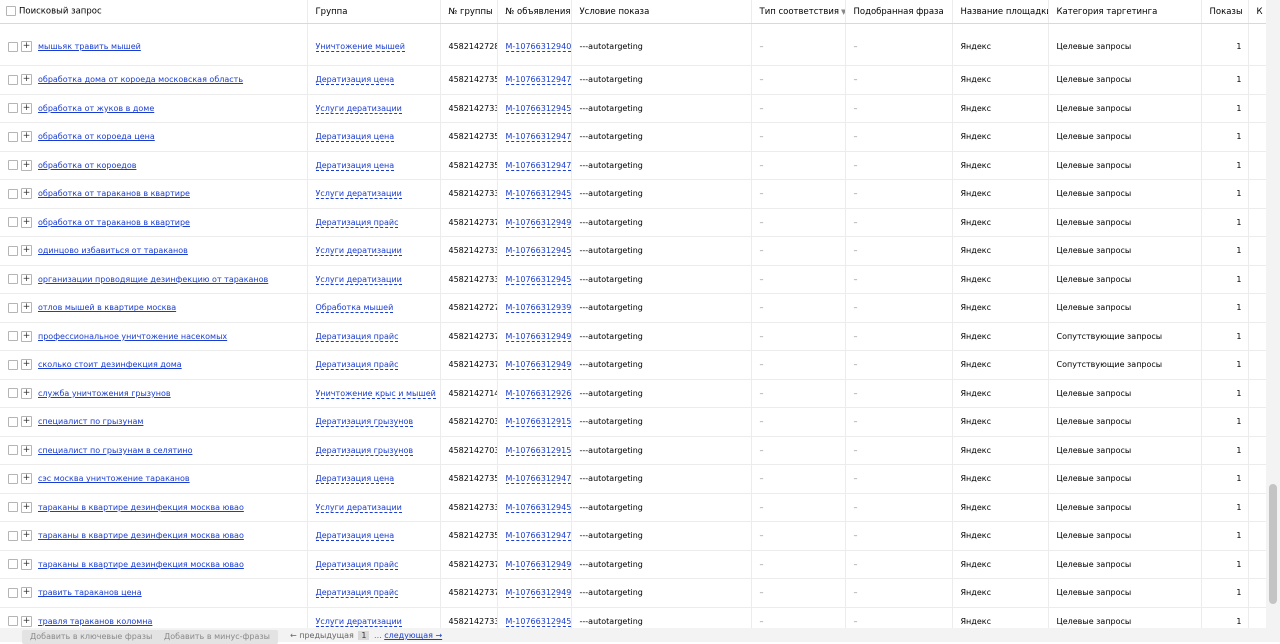 This screenshot has height=644, width=1280. Describe the element at coordinates (113, 250) in the screenshot. I see `query-link: одинцово избавиться от тараканов` at that location.